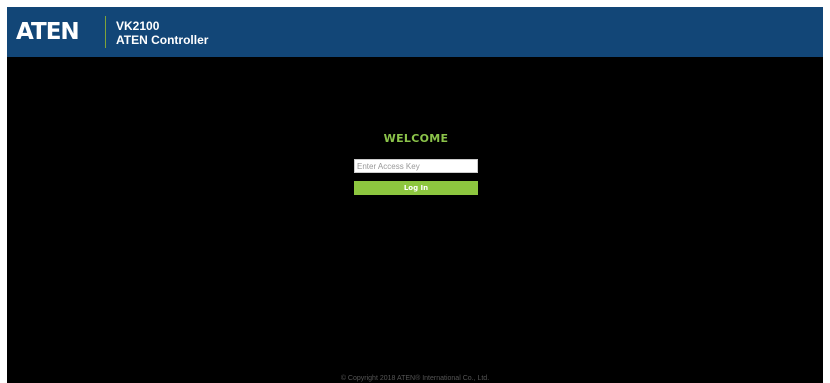  What do you see at coordinates (416, 188) in the screenshot?
I see `login-button: Log In` at bounding box center [416, 188].